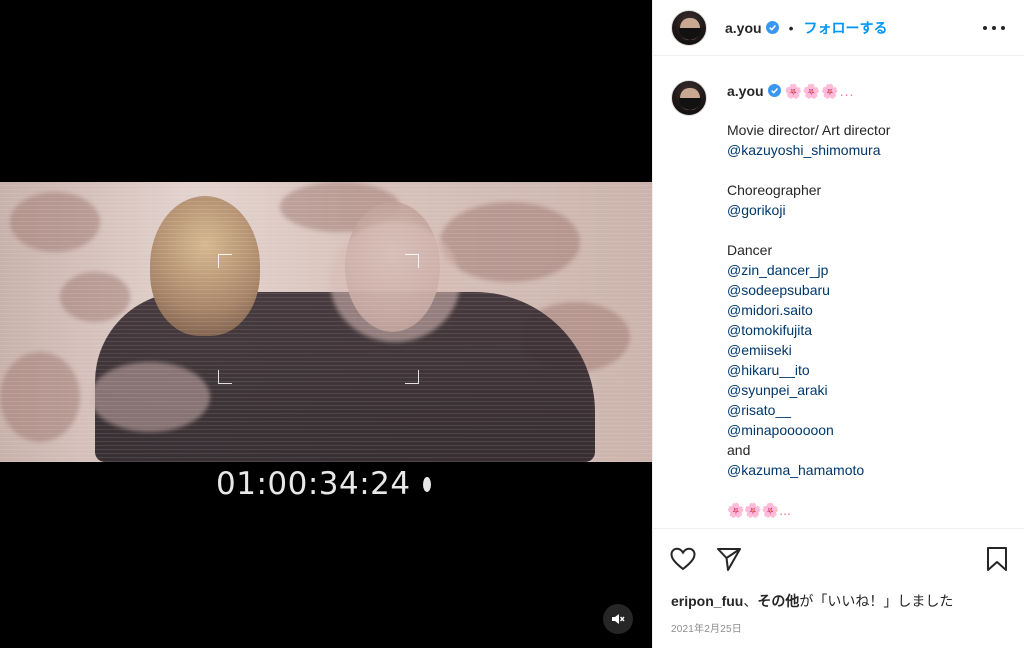 This screenshot has width=1024, height=648. I want to click on timecode: 01:00:34:24, so click(323, 484).